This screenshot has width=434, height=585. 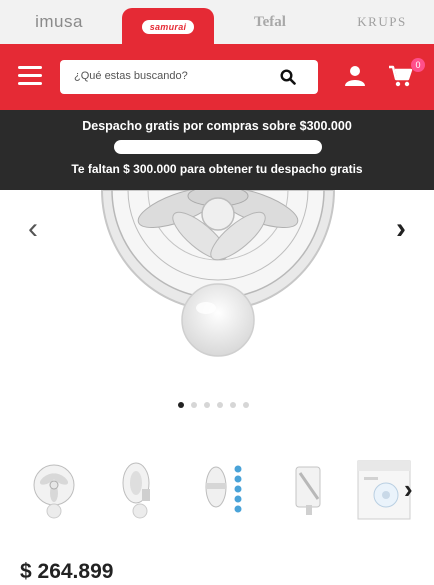 What do you see at coordinates (213, 407) in the screenshot?
I see `carousel-pagination` at bounding box center [213, 407].